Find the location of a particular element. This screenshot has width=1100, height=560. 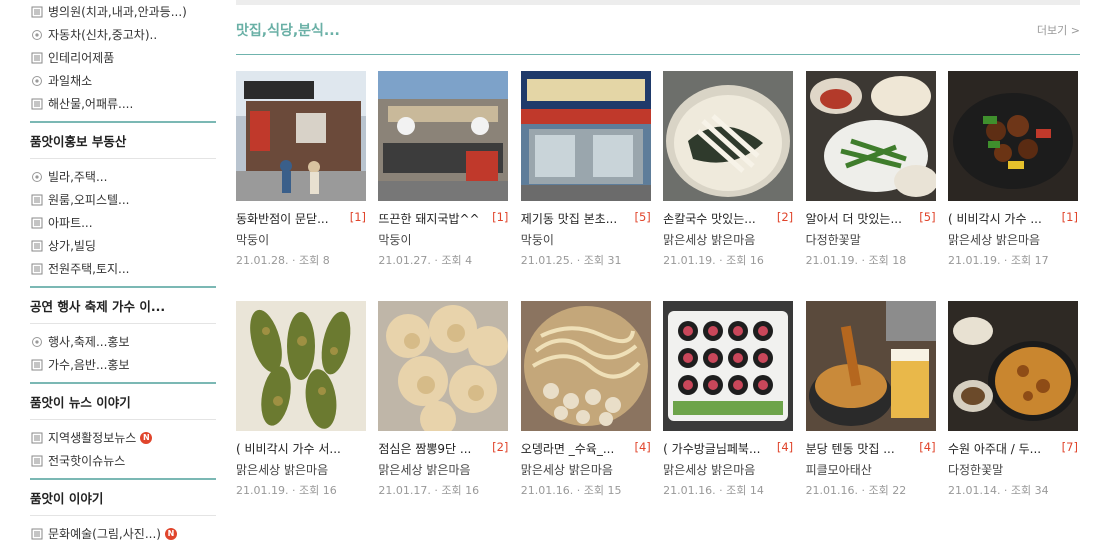

post-title-row: 손칼국수 맛있는... [2] is located at coordinates (728, 218).